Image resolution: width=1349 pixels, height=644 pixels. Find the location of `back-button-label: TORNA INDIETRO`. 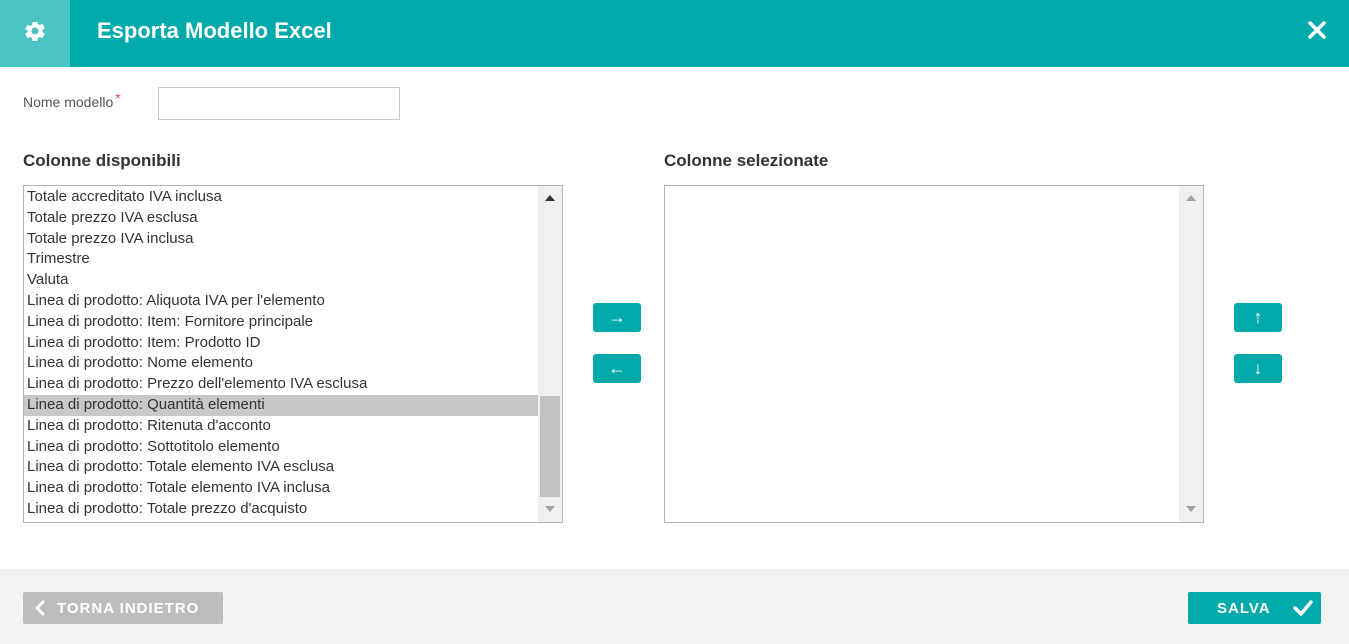

back-button-label: TORNA INDIETRO is located at coordinates (128, 608).